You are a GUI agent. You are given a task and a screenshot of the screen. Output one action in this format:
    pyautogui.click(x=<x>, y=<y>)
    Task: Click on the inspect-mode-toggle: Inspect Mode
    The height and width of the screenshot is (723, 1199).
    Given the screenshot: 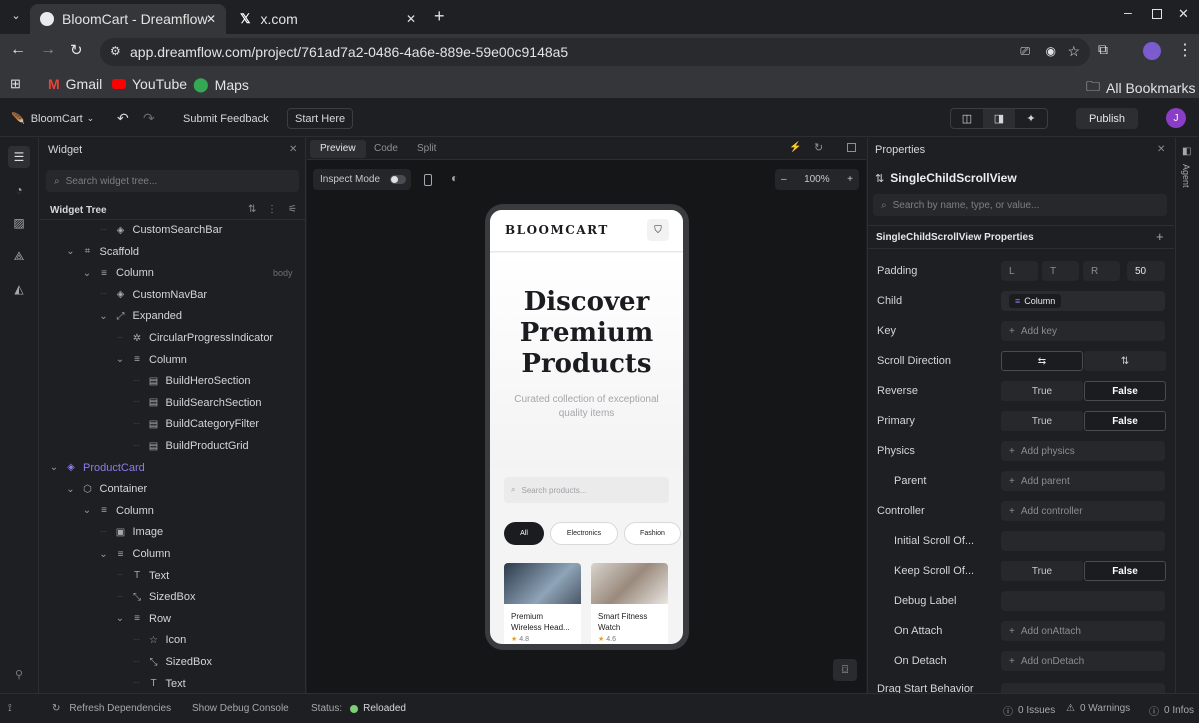 What is the action you would take?
    pyautogui.click(x=362, y=179)
    